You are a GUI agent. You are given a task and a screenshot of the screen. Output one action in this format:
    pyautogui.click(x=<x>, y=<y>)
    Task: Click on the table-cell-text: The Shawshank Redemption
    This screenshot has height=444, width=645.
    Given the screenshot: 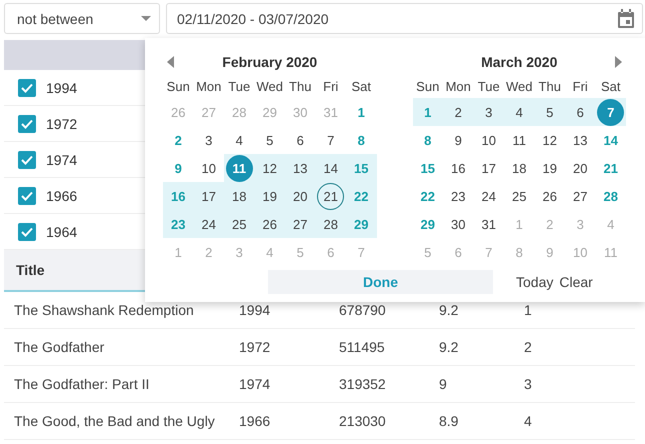 What is the action you would take?
    pyautogui.click(x=104, y=310)
    